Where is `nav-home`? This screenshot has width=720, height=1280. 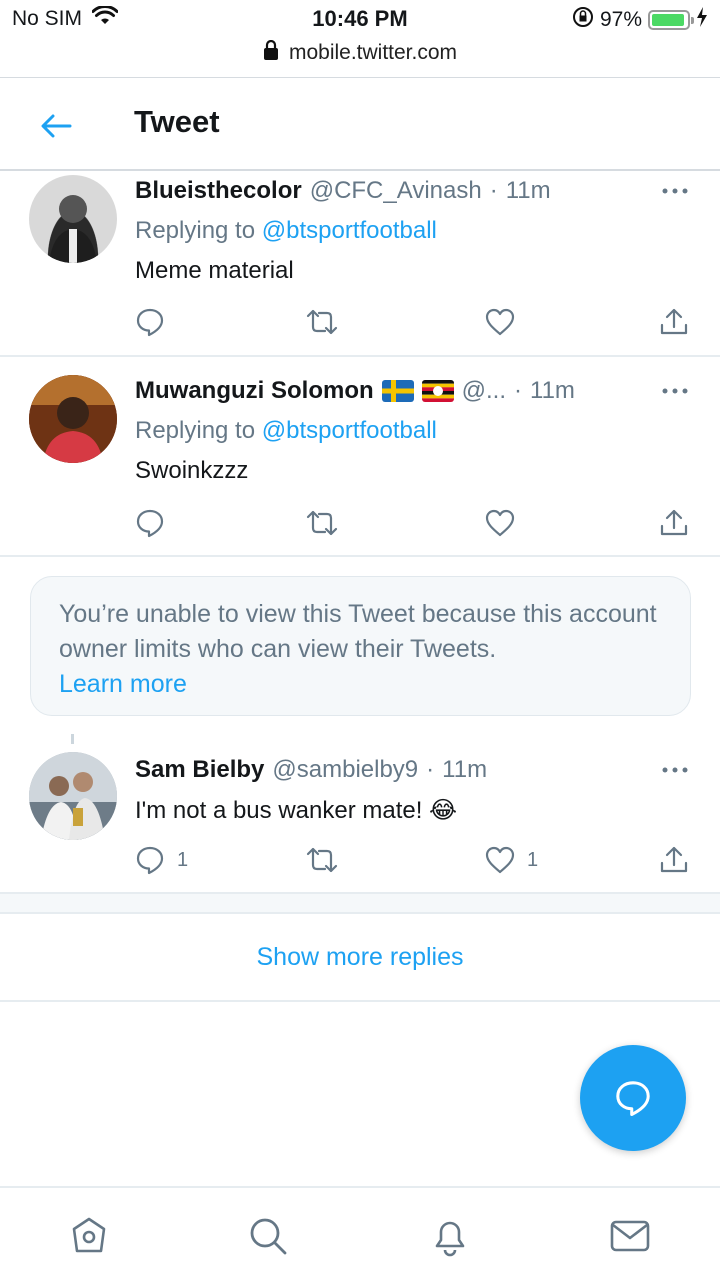 nav-home is located at coordinates (89, 1236).